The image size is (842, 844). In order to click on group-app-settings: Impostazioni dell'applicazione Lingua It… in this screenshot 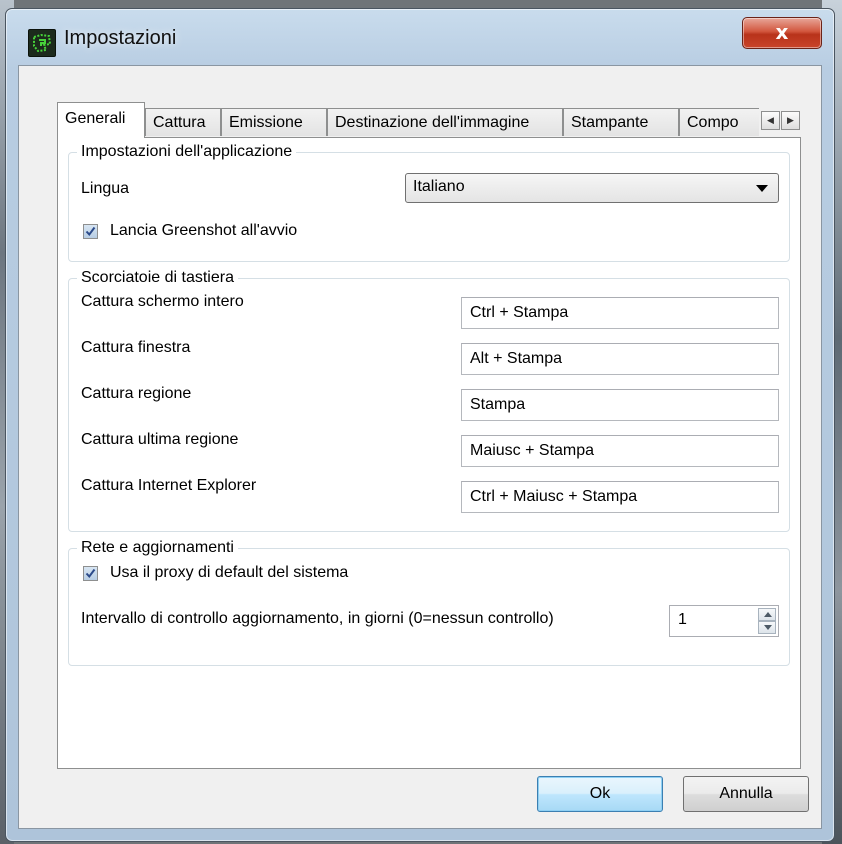, I will do `click(429, 202)`.